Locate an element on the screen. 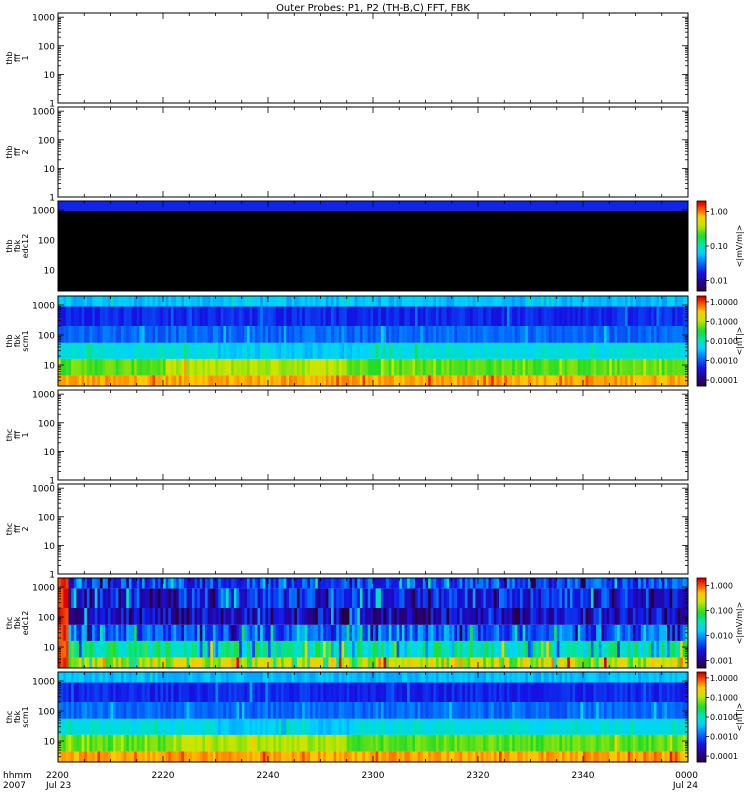 This screenshot has width=750, height=800. y-axis-label: 1 is located at coordinates (25, 57).